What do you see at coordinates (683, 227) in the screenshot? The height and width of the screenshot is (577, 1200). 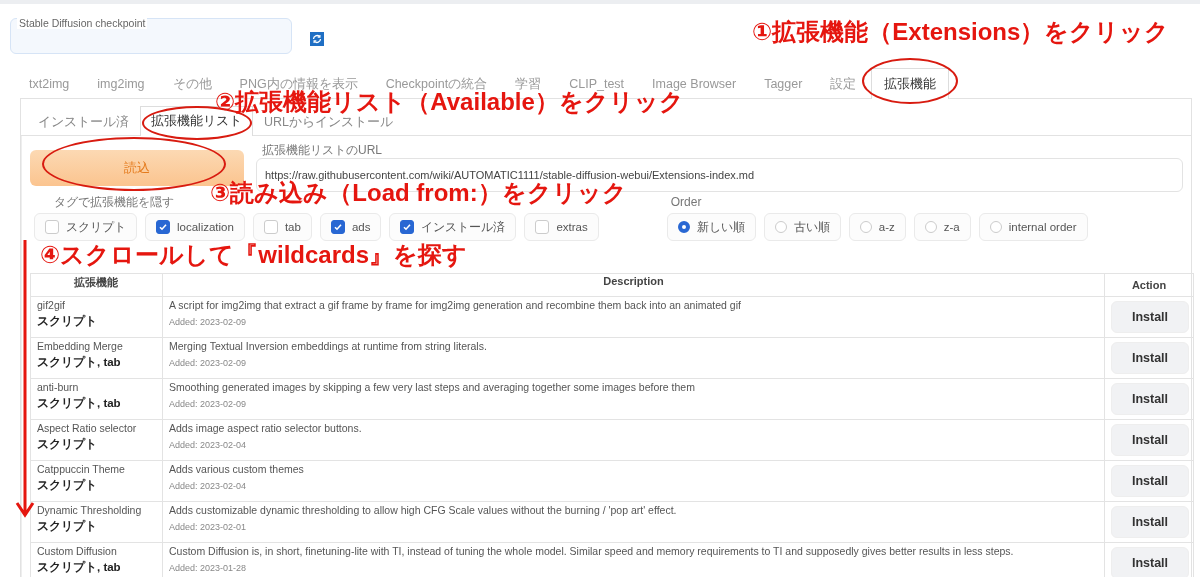 I see `radio-button` at bounding box center [683, 227].